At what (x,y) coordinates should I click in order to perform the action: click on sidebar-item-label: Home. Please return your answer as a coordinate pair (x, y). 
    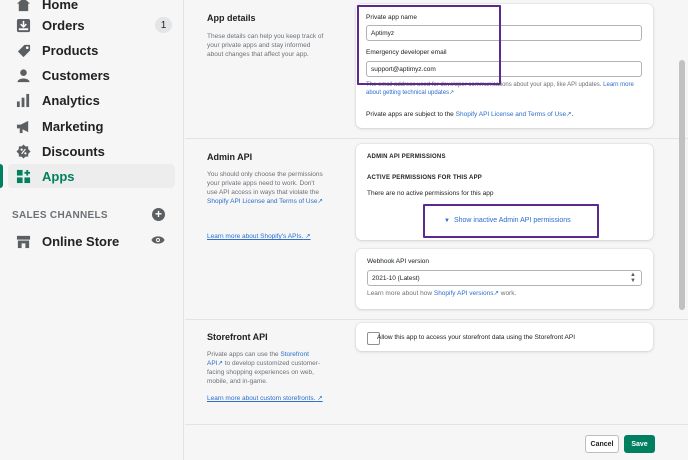
    Looking at the image, I should click on (60, 6).